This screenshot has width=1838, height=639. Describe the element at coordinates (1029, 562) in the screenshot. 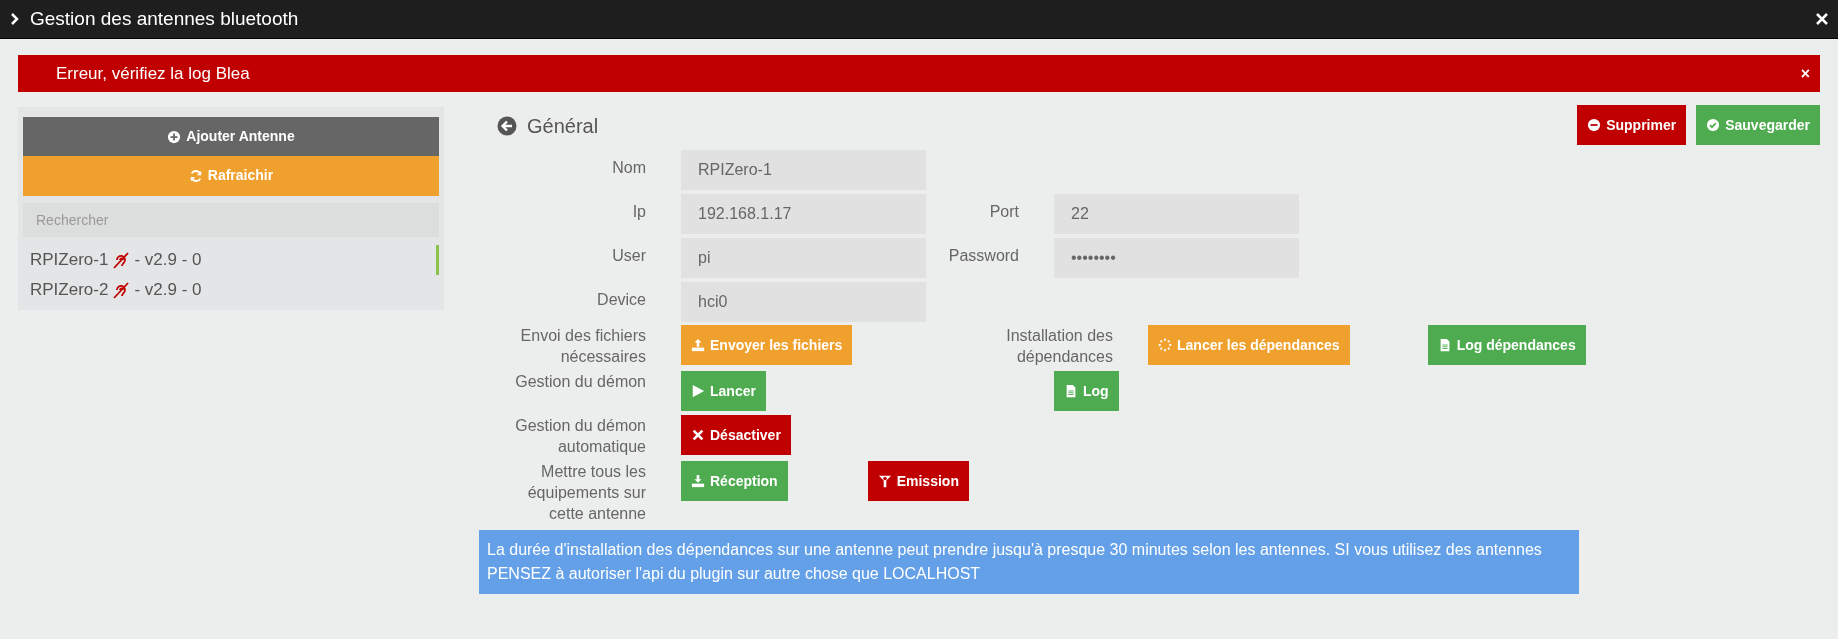

I see `info-message: La durée d'installation des dépendances sur une antenne peut prendre jusqu'à presque 30 minutes selon les antennes. SI vous utilisez des antennes PENSEZ à autoriser l'api du plugin sur autre chose que LOCALHOST` at that location.